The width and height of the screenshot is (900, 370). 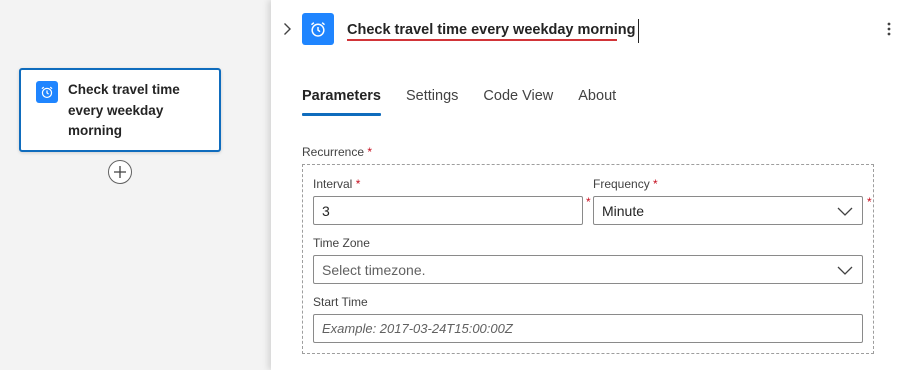 I want to click on interval-label-text: Interval, so click(x=333, y=184).